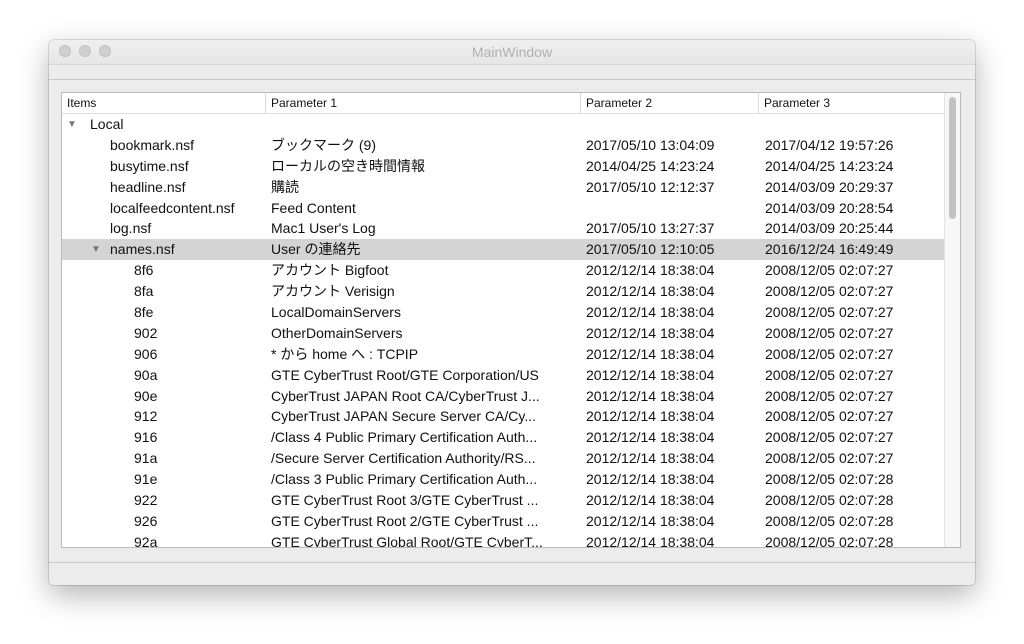 This screenshot has height=644, width=1024. Describe the element at coordinates (164, 354) in the screenshot. I see `row-item-cell: 906` at that location.